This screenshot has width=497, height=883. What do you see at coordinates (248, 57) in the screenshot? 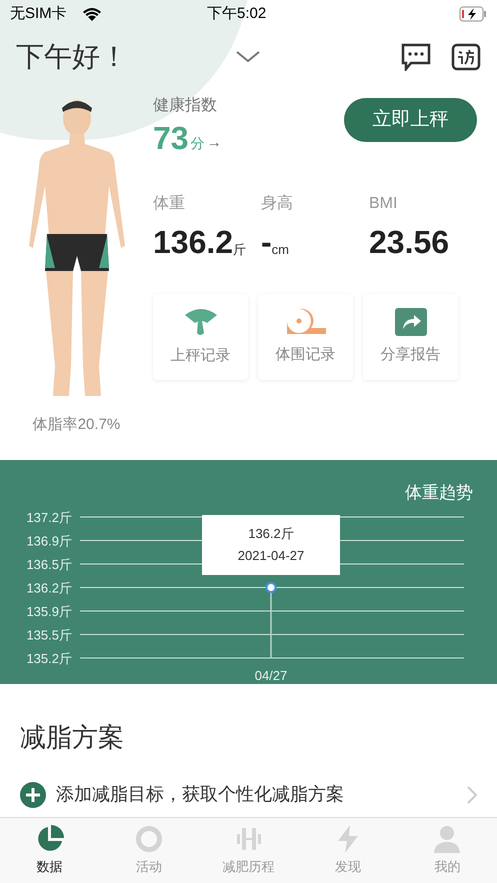
I see `chevron-down-icon` at bounding box center [248, 57].